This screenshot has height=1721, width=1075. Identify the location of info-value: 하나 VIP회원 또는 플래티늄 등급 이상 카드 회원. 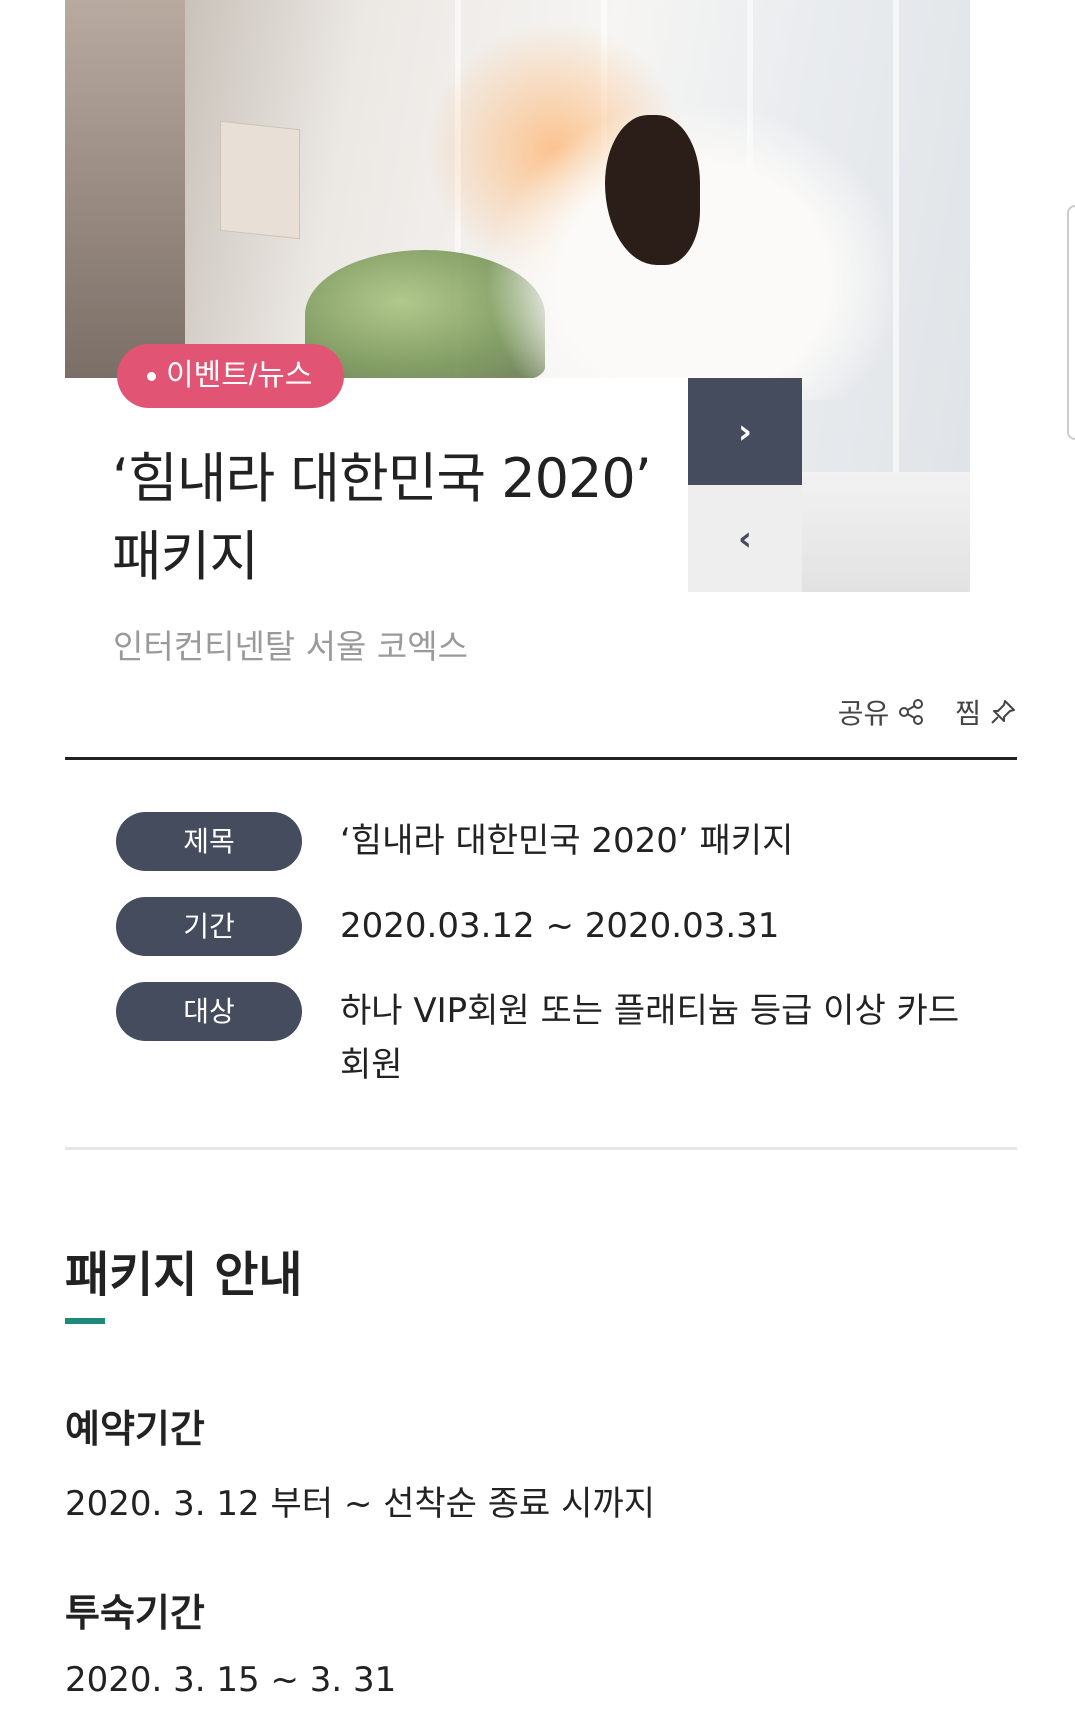
(650, 1038).